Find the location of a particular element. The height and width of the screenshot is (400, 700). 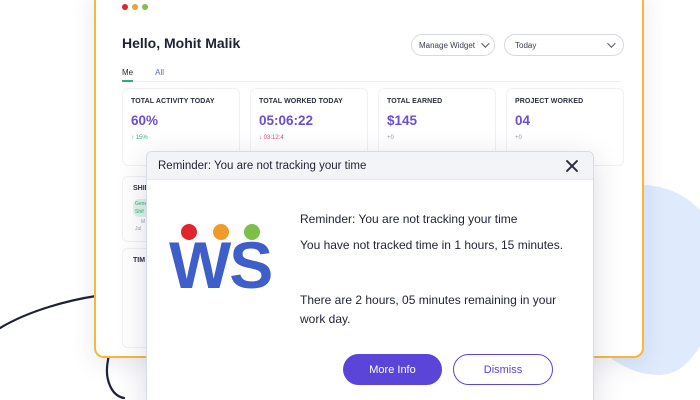

date-filter-value: Today is located at coordinates (526, 45).